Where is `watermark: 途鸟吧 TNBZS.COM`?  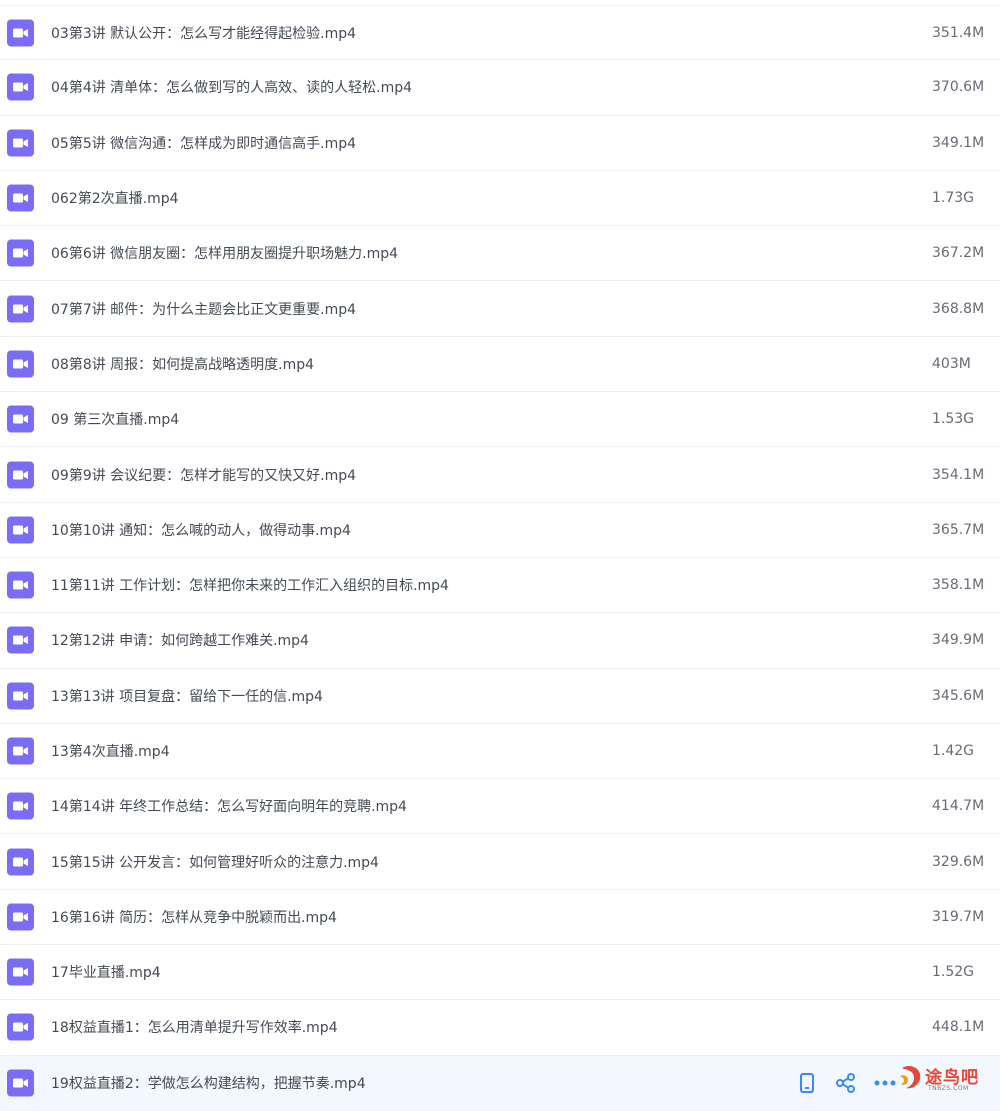 watermark: 途鸟吧 TNBZS.COM is located at coordinates (948, 1080).